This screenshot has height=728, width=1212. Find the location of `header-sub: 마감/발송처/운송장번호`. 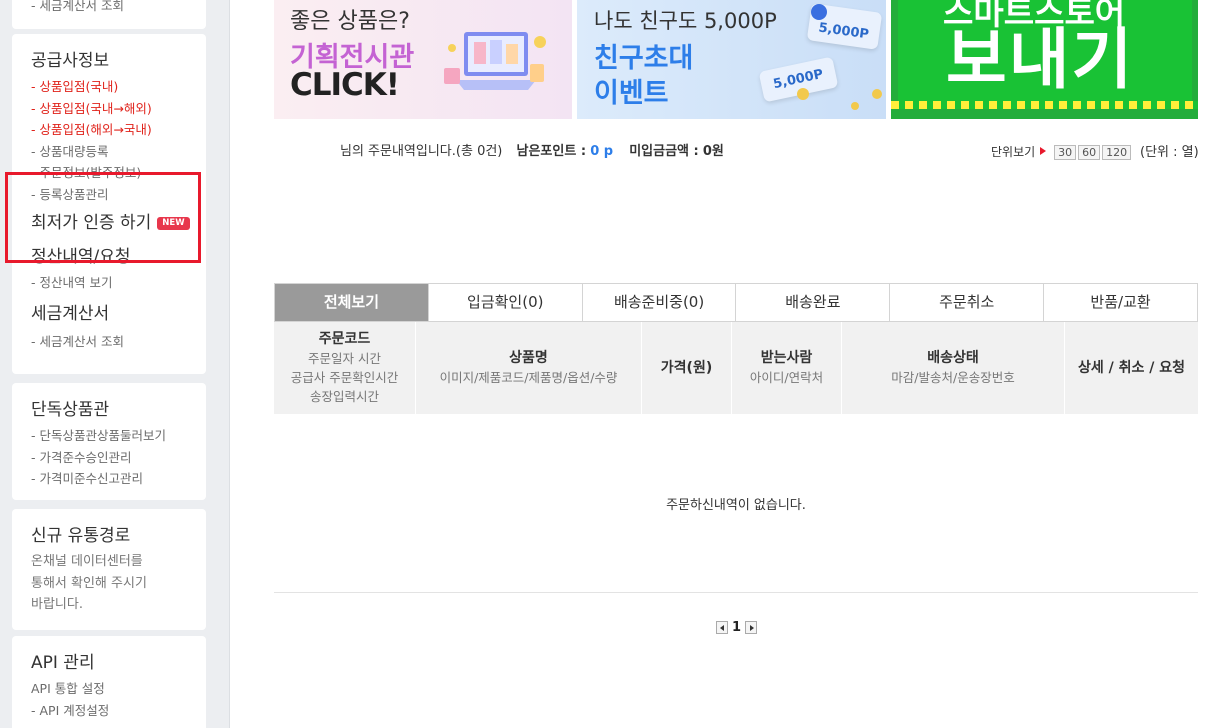

header-sub: 마감/발송처/운송장번호 is located at coordinates (953, 377).